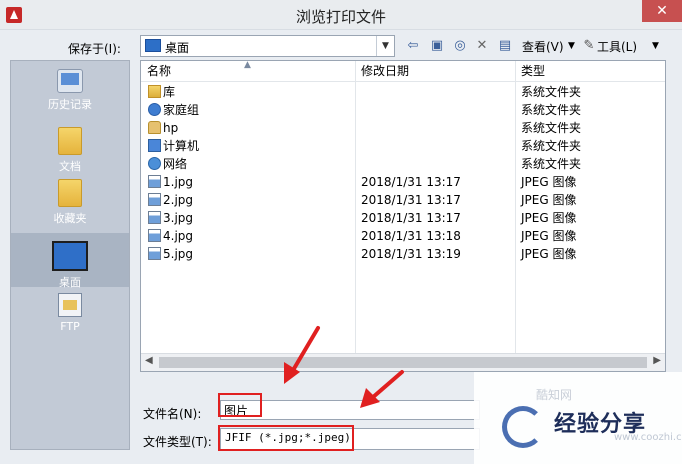  Describe the element at coordinates (523, 427) in the screenshot. I see `watermark-logo-icon` at that location.